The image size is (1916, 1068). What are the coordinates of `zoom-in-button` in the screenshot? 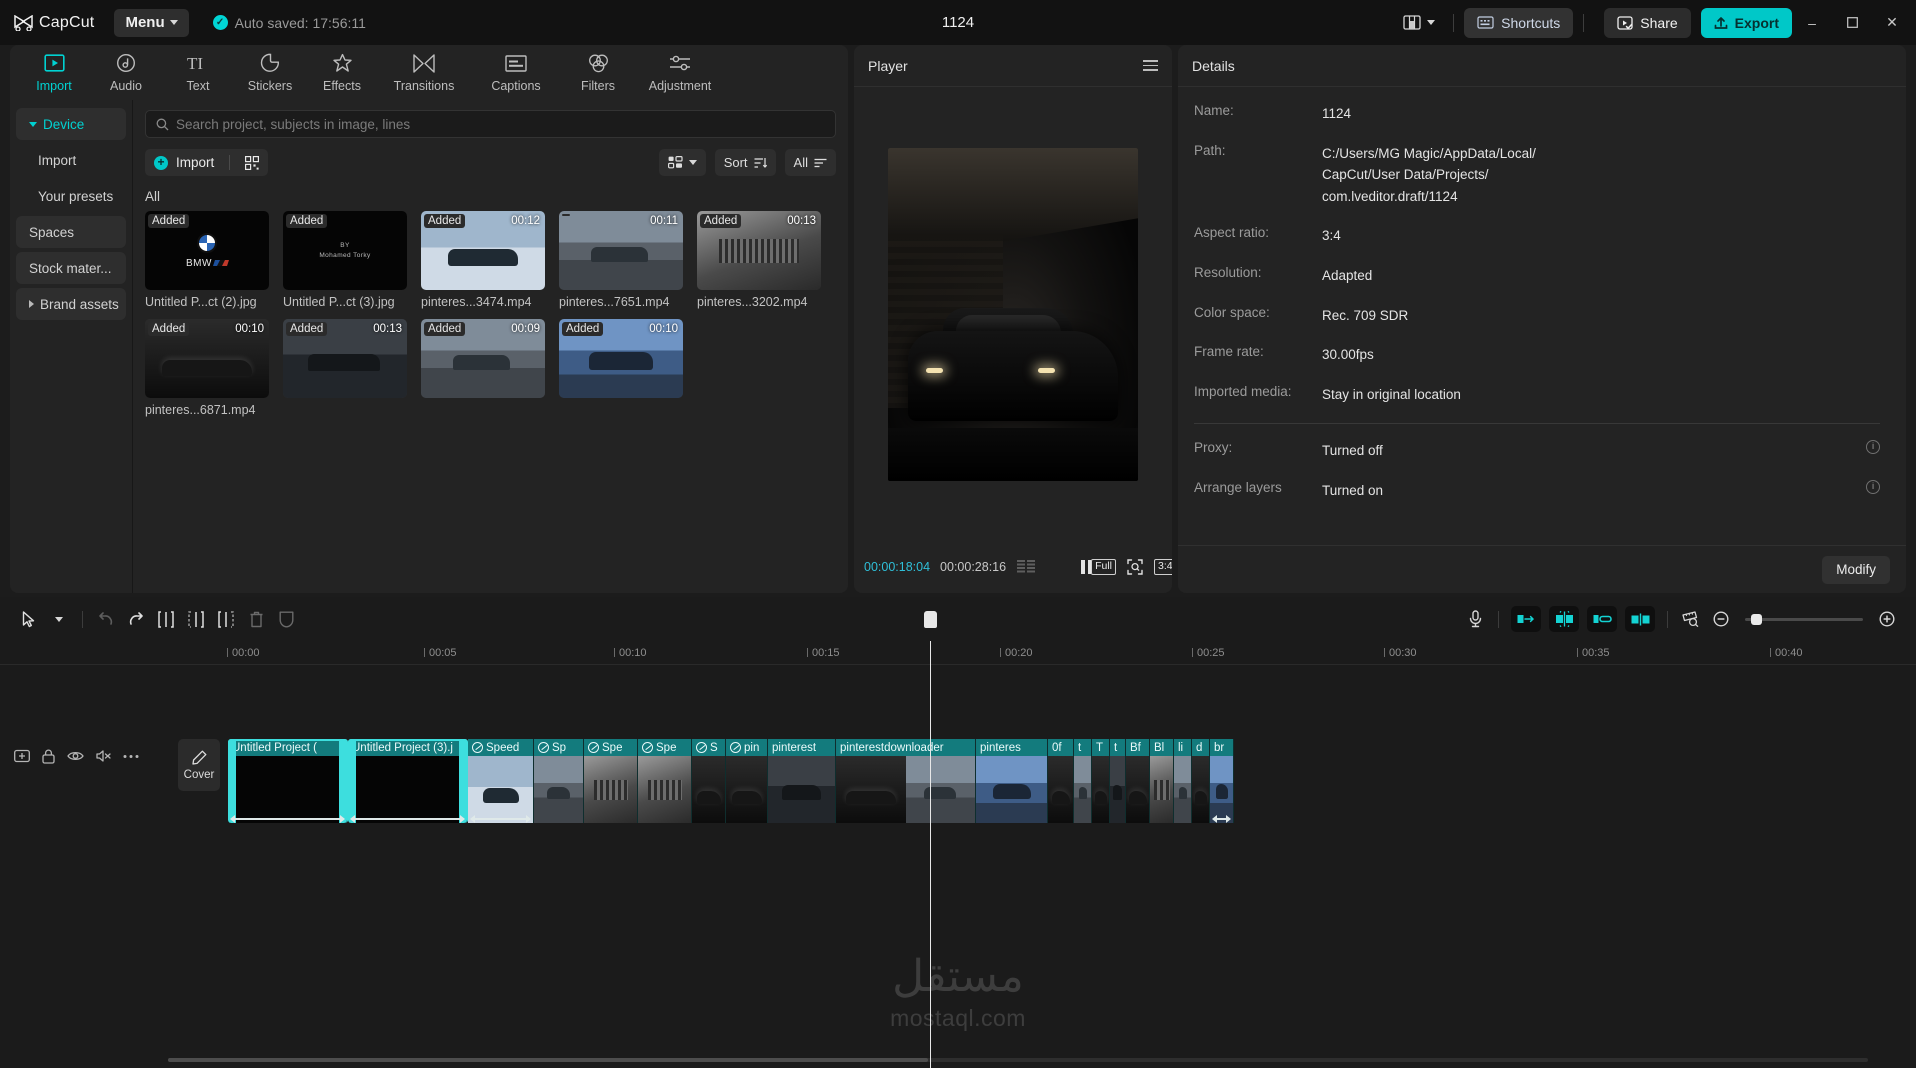 It's located at (1887, 619).